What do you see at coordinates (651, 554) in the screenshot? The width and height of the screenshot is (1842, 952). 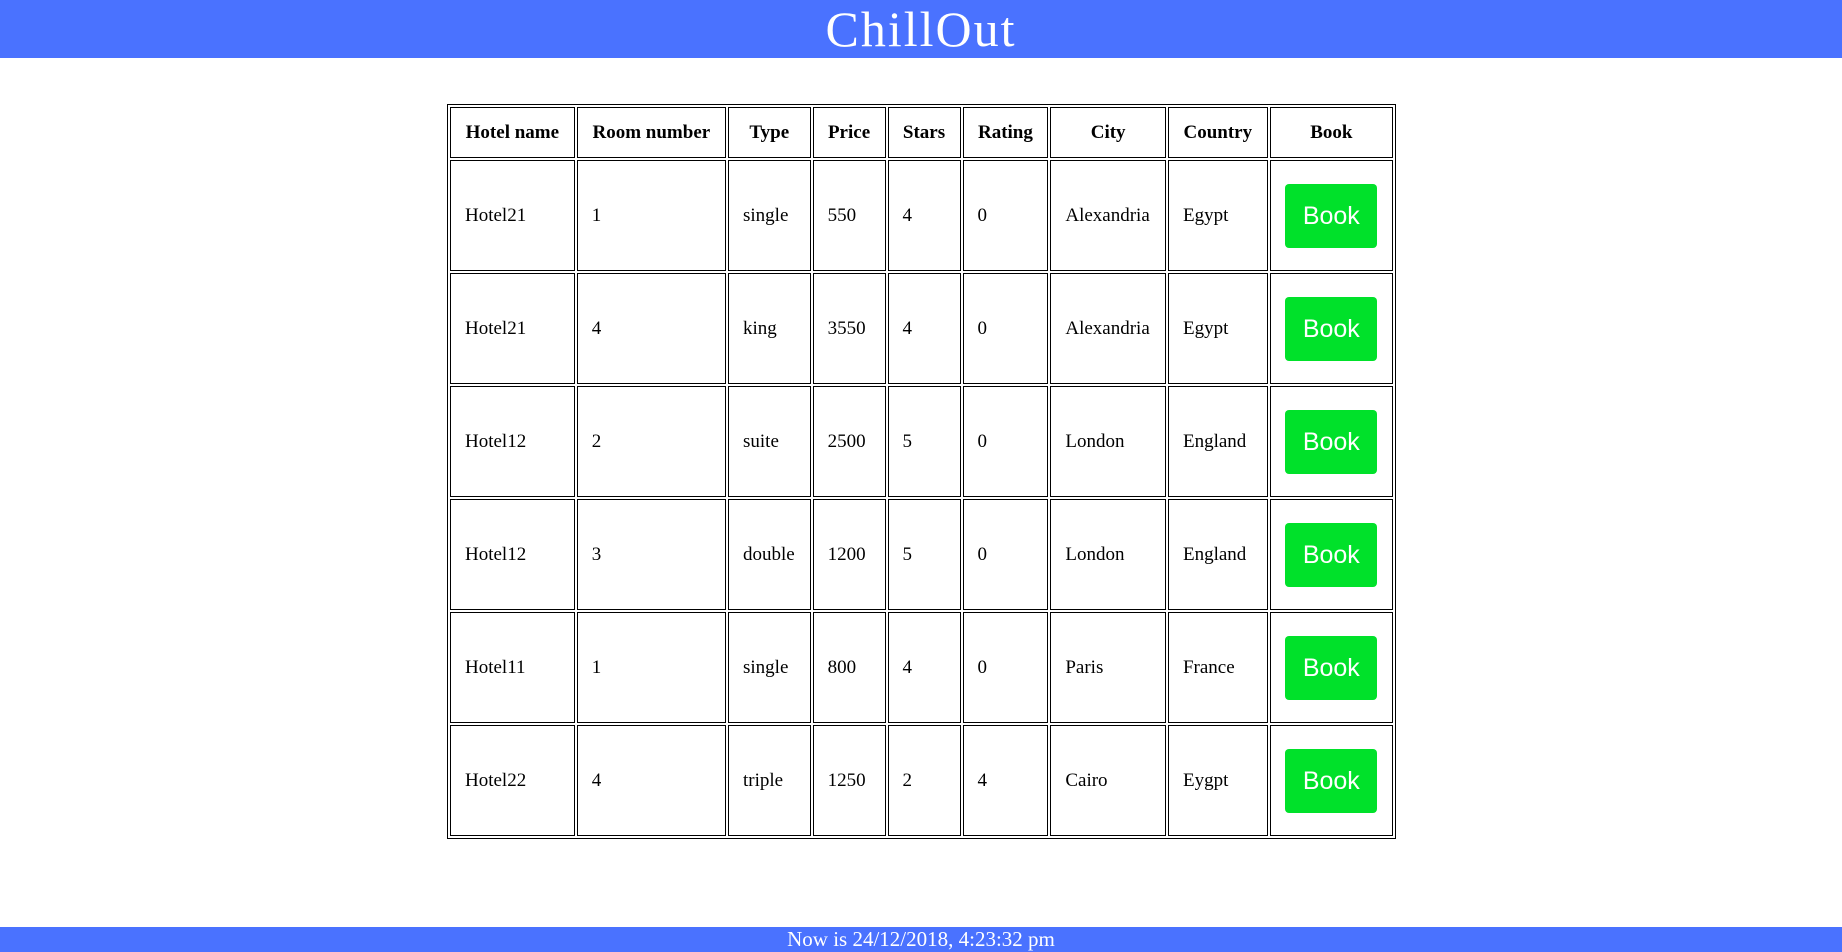 I see `cell-room-number: 3` at bounding box center [651, 554].